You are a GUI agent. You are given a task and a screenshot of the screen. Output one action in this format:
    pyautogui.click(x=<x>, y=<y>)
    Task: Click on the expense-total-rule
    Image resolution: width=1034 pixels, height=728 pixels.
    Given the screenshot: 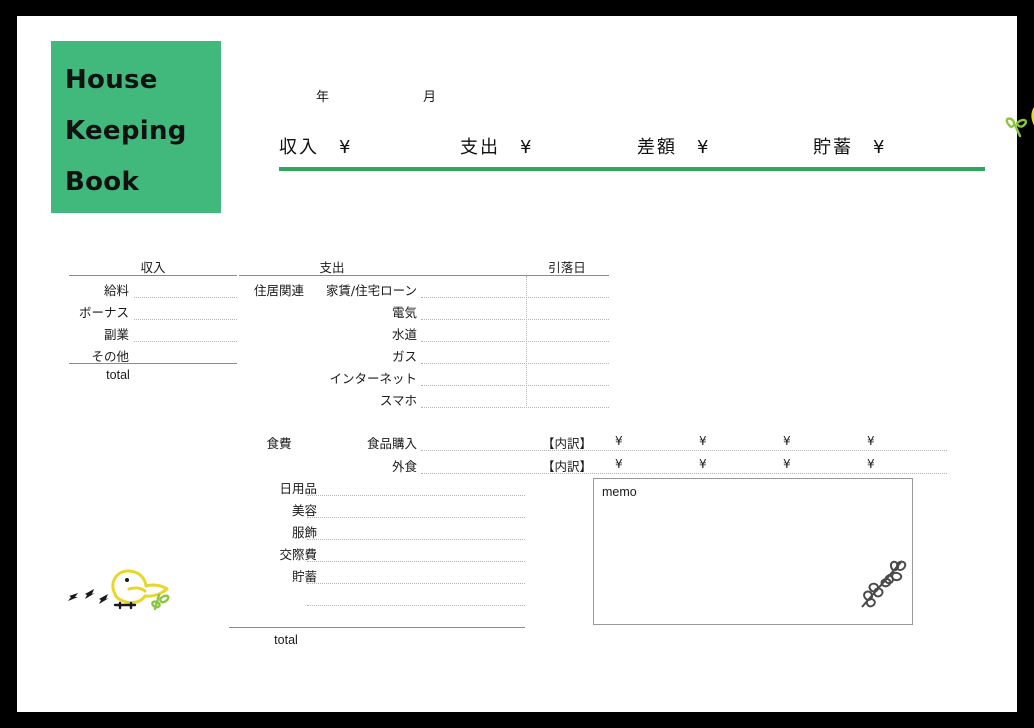 What is the action you would take?
    pyautogui.click(x=377, y=627)
    